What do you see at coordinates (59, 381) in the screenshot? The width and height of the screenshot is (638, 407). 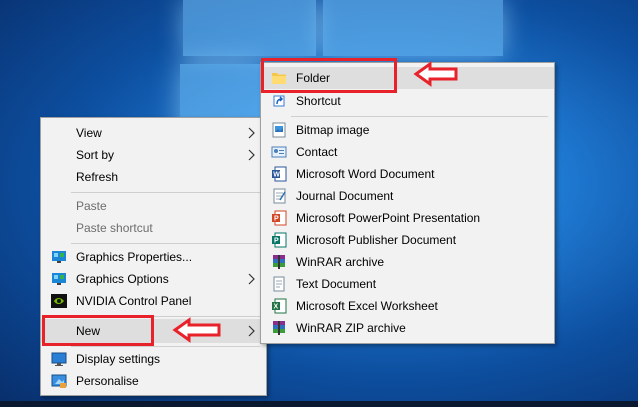 I see `personalise-icon` at bounding box center [59, 381].